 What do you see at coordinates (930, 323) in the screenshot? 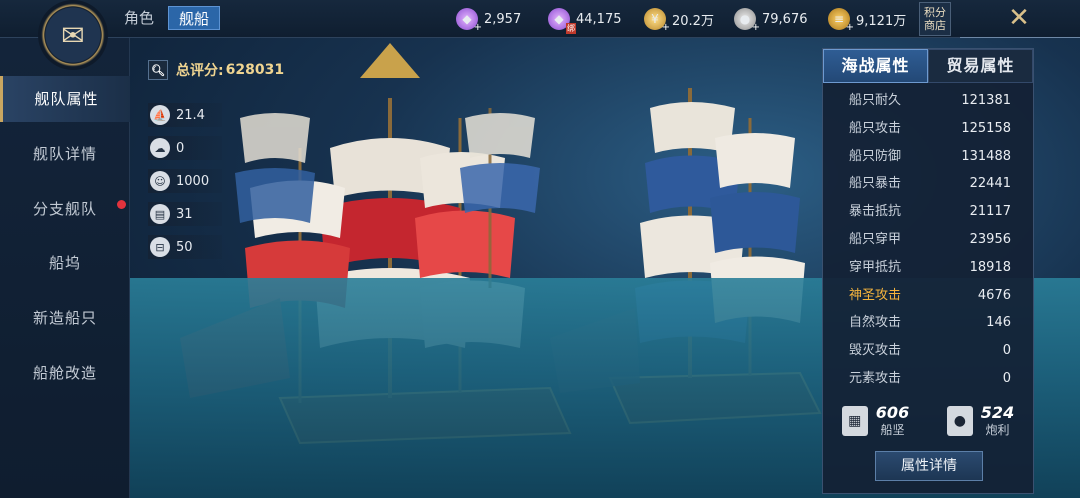
I see `attribute-row: 自然攻击 146` at bounding box center [930, 323].